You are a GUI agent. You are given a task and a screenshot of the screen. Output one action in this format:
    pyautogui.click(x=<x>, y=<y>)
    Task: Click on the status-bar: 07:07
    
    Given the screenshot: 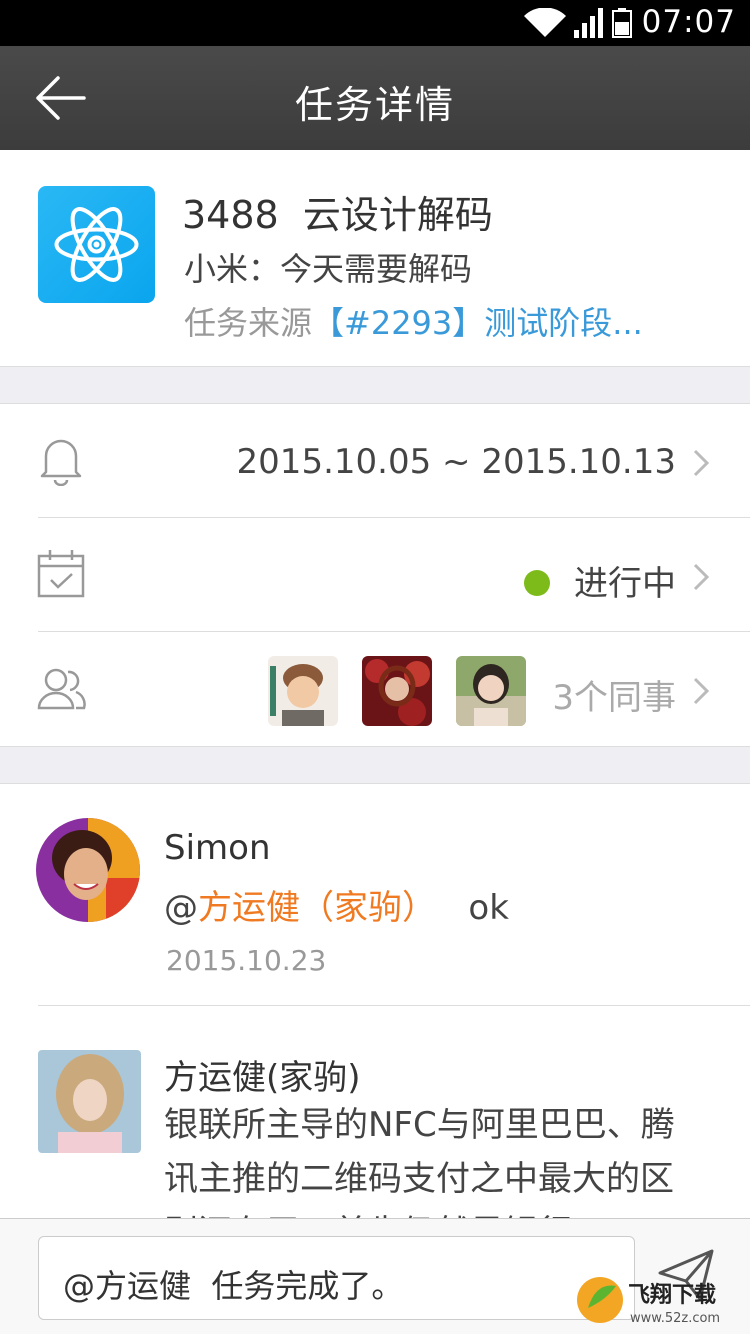 What is the action you would take?
    pyautogui.click(x=375, y=23)
    